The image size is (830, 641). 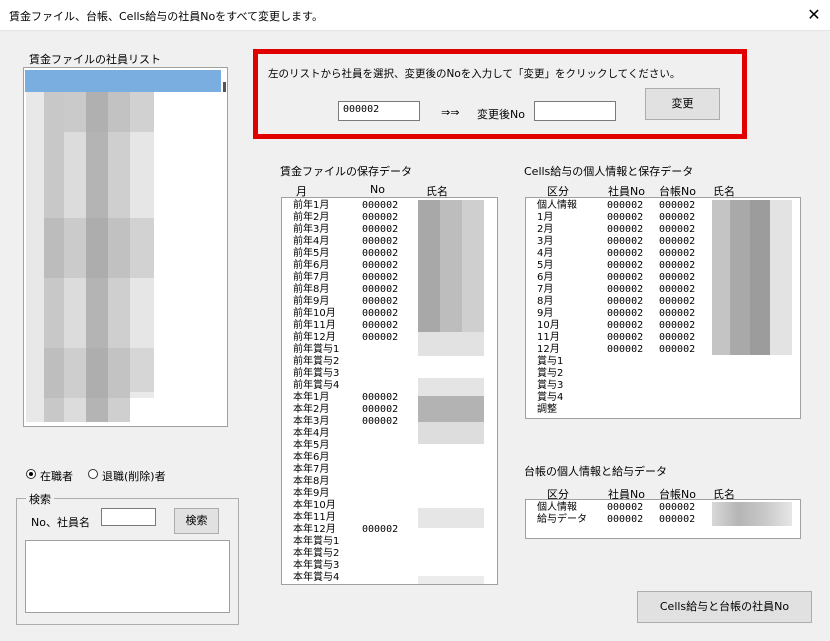 What do you see at coordinates (545, 241) in the screenshot?
I see `cells-row-kubun: 3月` at bounding box center [545, 241].